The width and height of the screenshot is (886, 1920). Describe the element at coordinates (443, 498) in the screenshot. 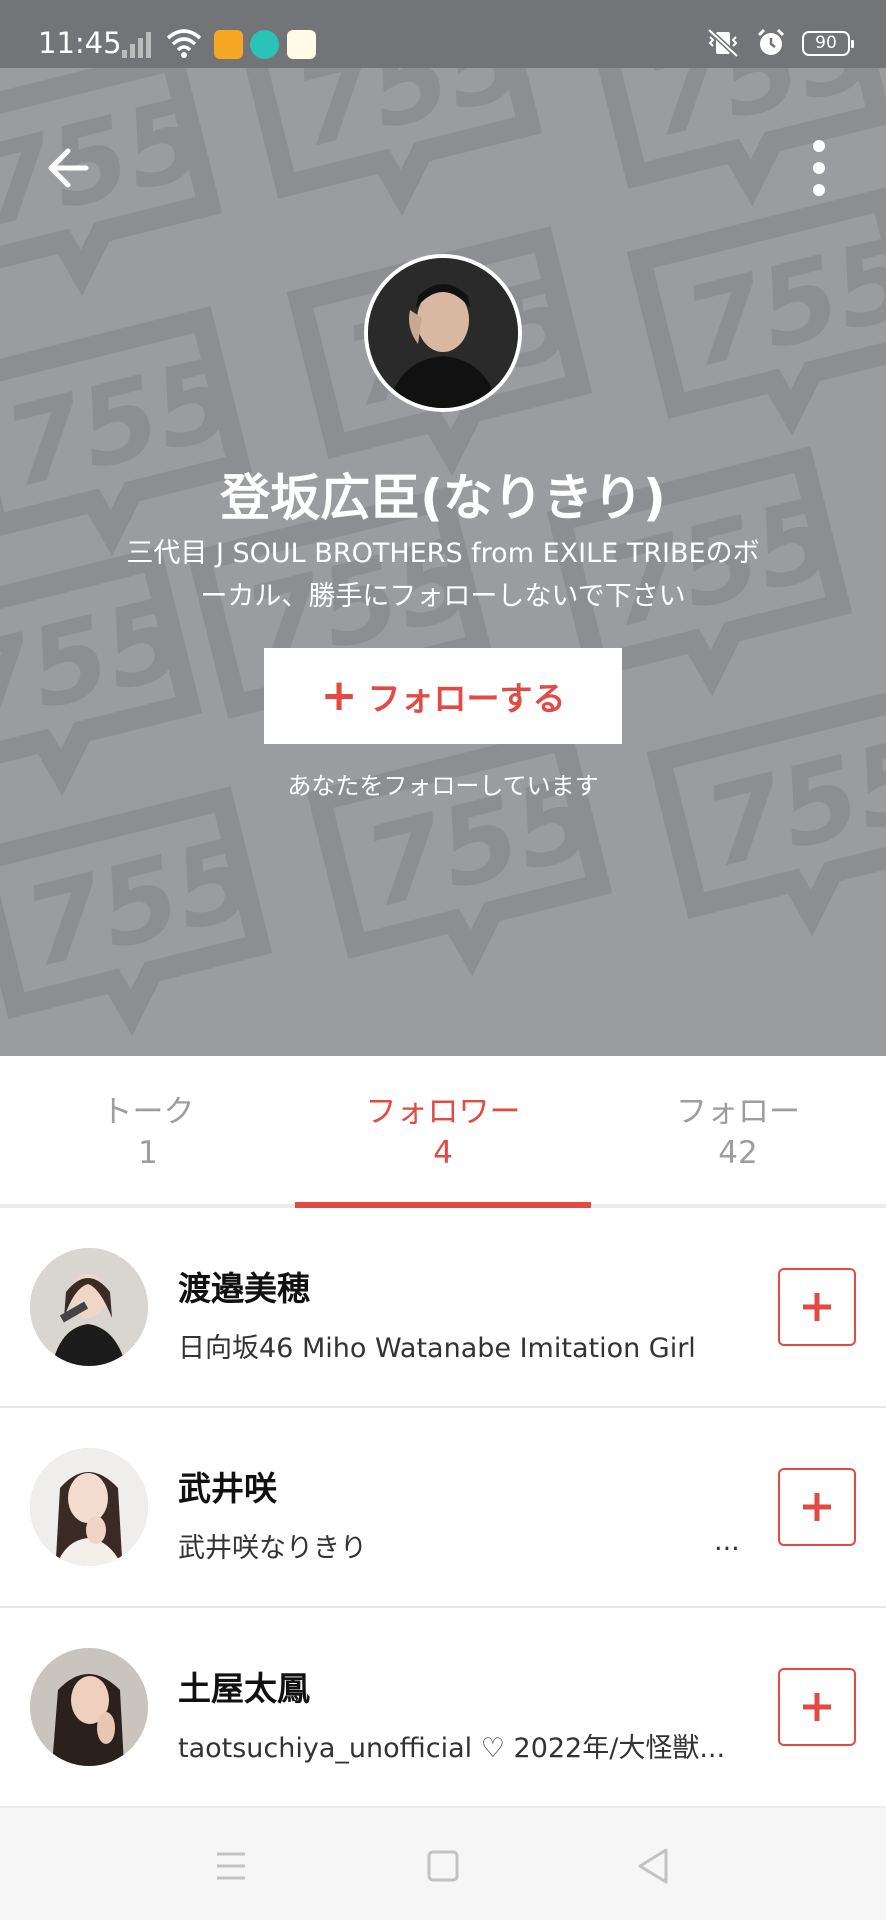

I see `profile-name: 登坂広臣(なりきり)` at that location.